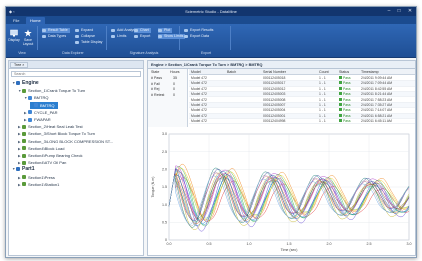 The width and height of the screenshot is (422, 261). What do you see at coordinates (38, 184) in the screenshot?
I see `tree-node: ▶ Section1\Station1` at bounding box center [38, 184].